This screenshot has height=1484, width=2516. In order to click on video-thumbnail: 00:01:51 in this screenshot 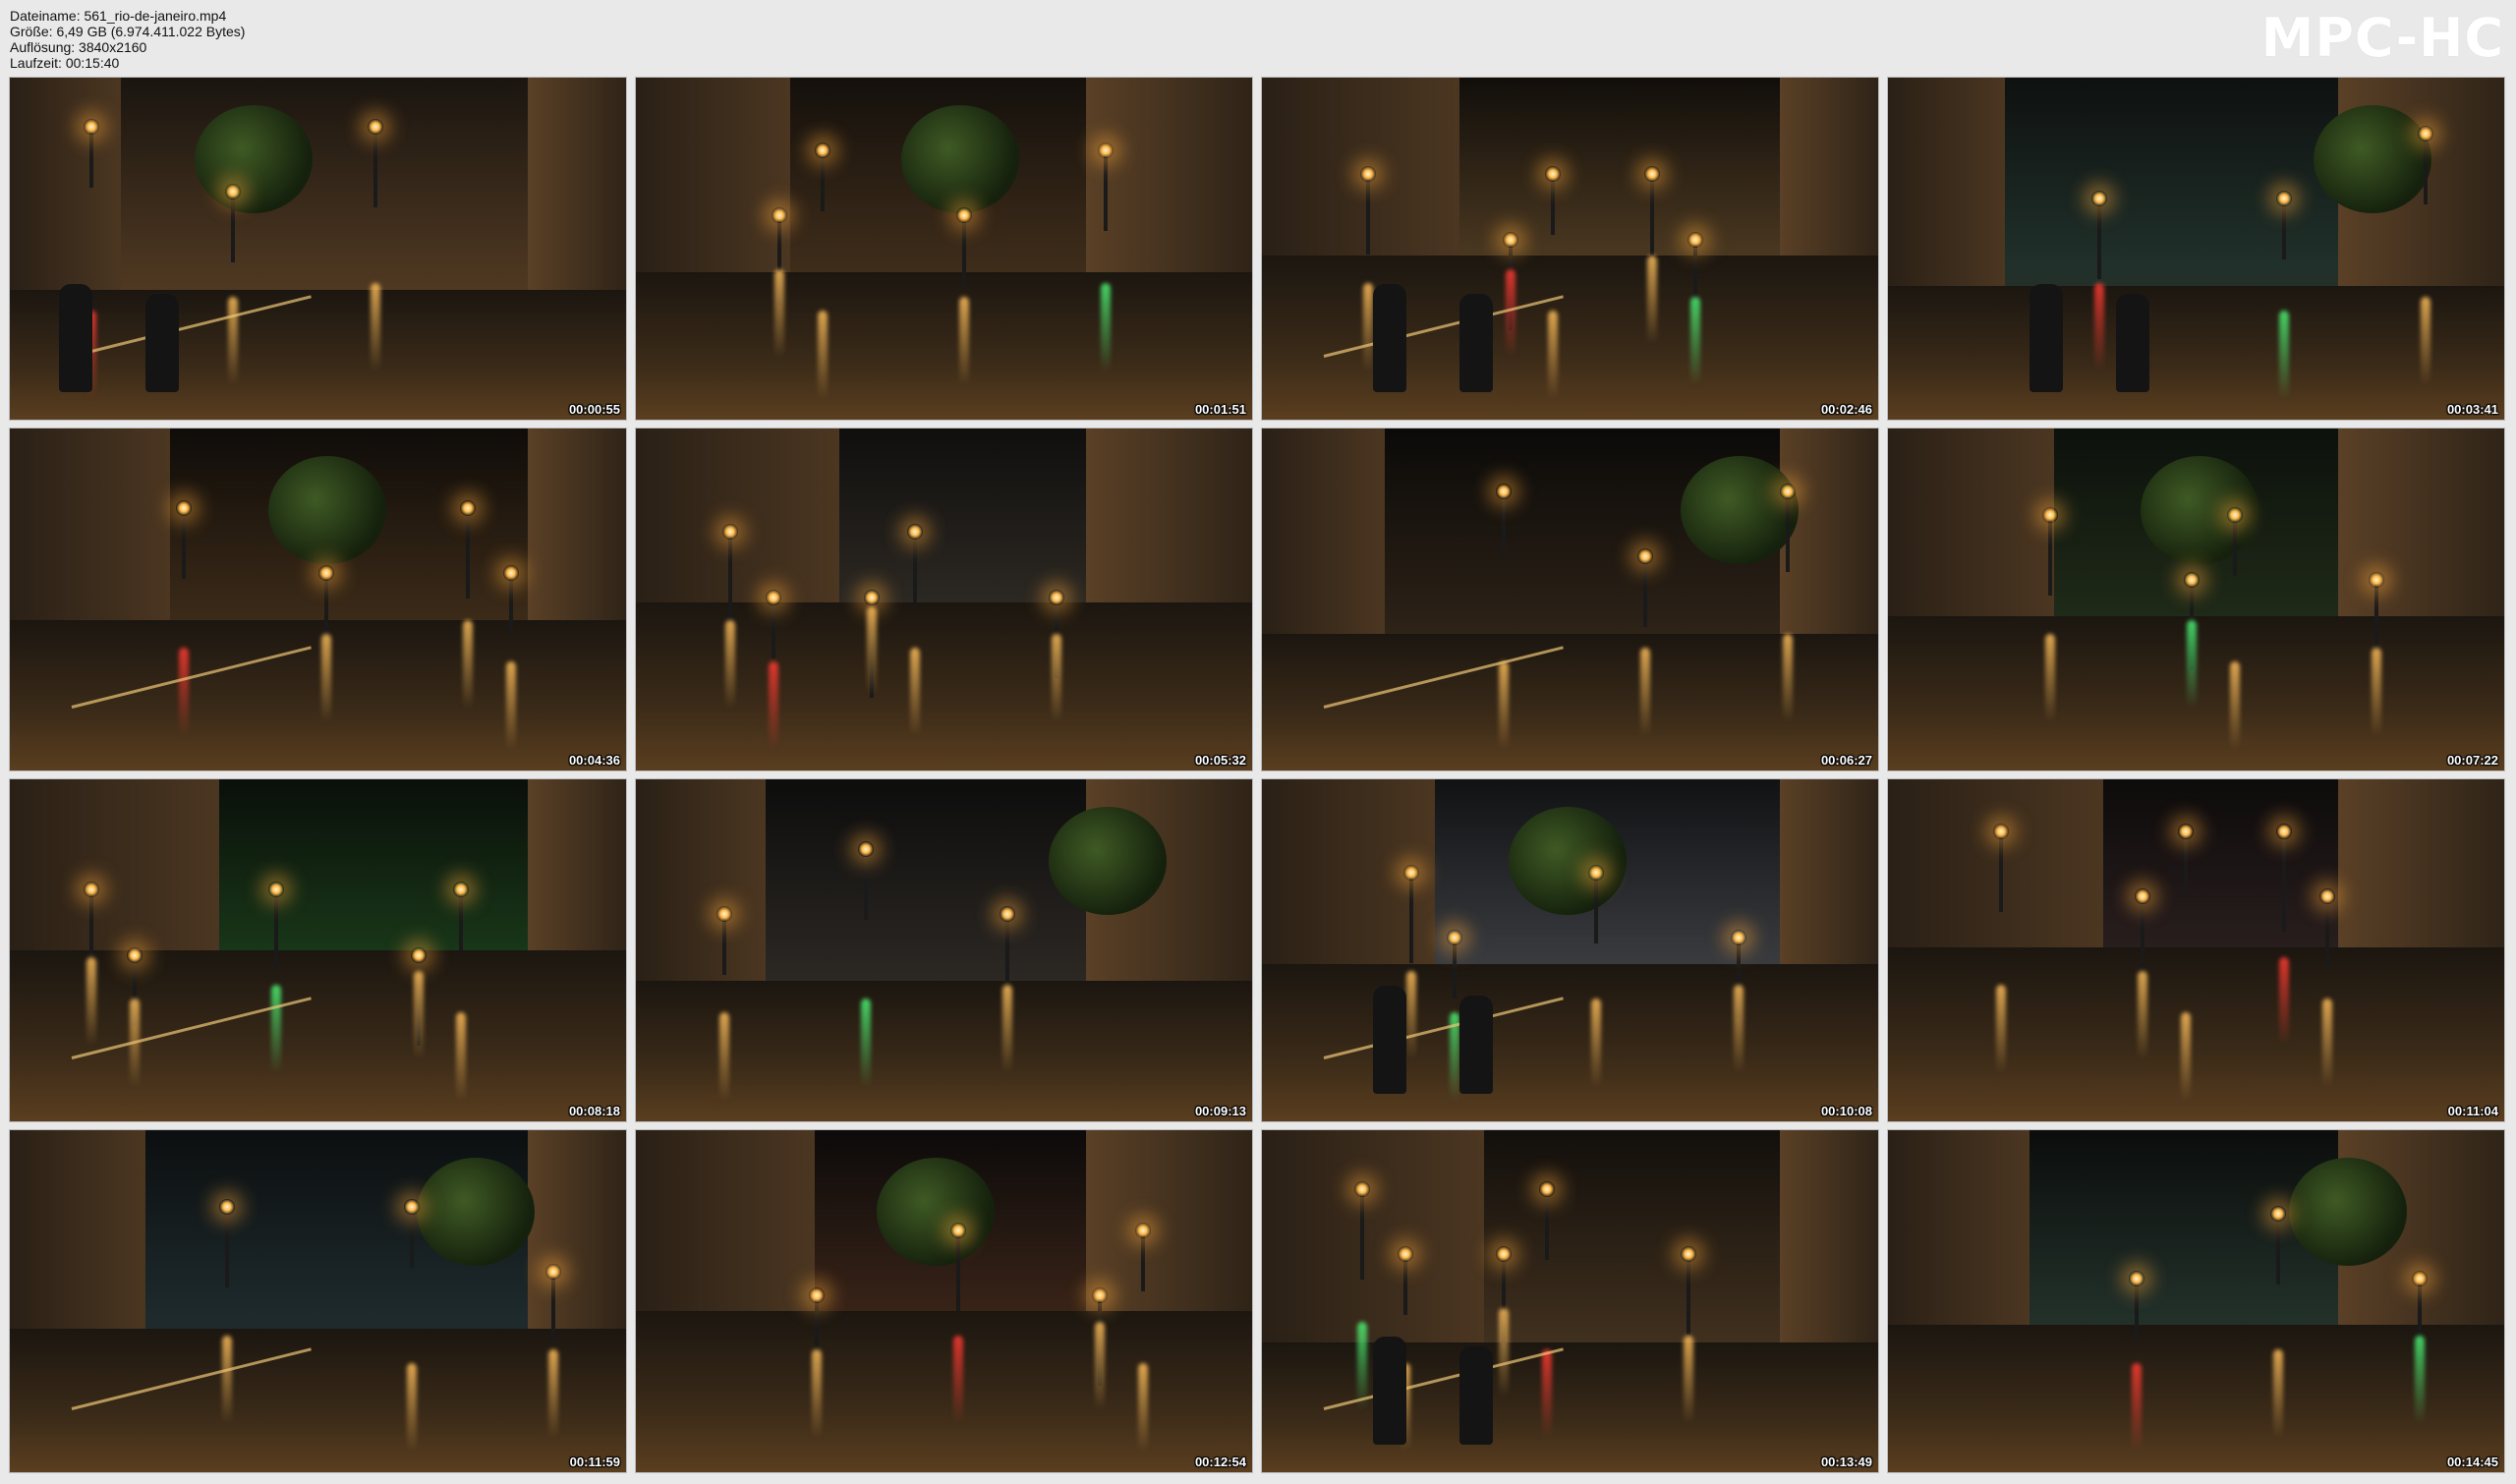, I will do `click(944, 249)`.